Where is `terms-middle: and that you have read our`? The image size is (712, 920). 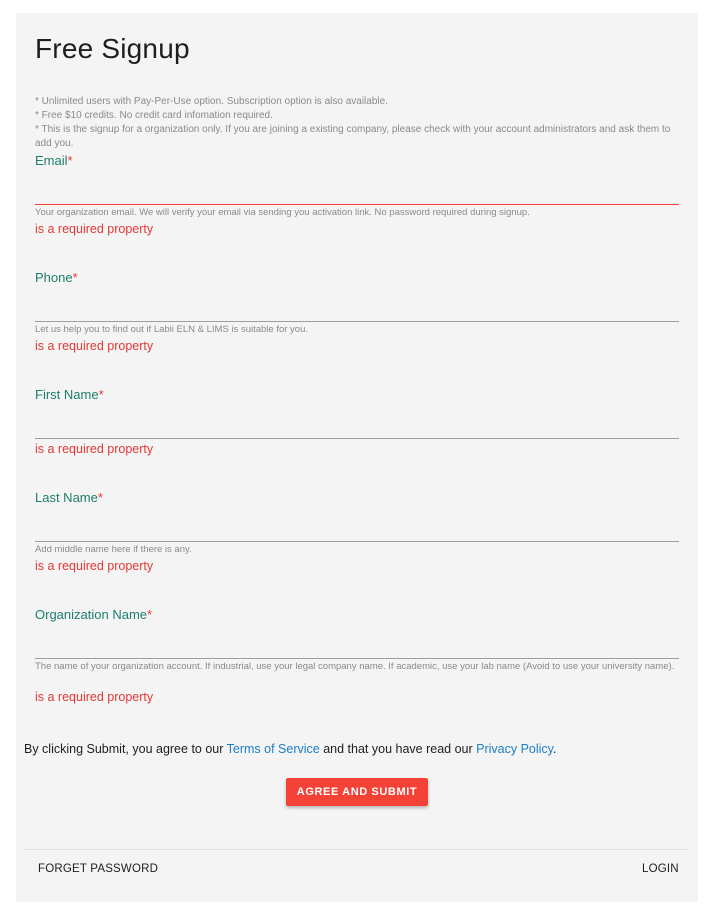 terms-middle: and that you have read our is located at coordinates (398, 749).